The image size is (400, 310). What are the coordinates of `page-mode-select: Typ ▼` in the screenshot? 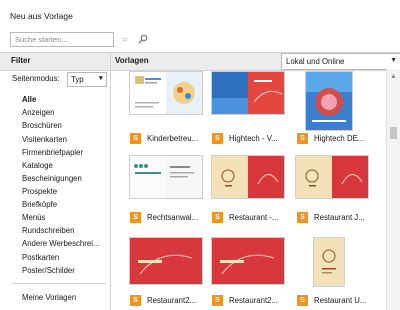 It's located at (87, 79).